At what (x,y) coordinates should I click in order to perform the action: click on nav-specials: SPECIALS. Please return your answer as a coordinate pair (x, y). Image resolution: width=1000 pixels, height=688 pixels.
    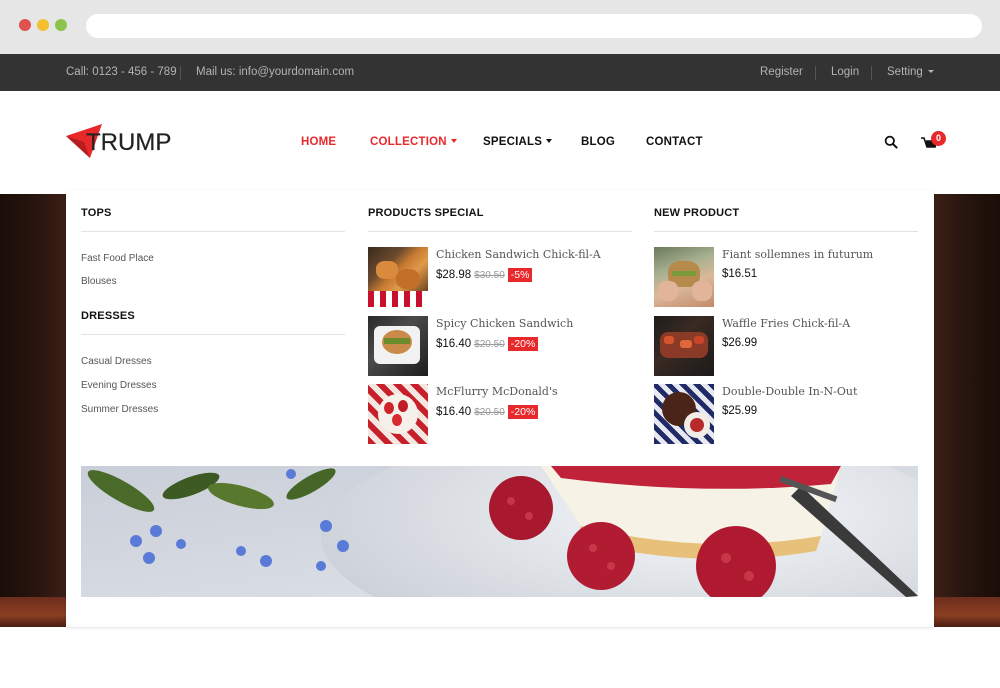
    Looking at the image, I should click on (518, 142).